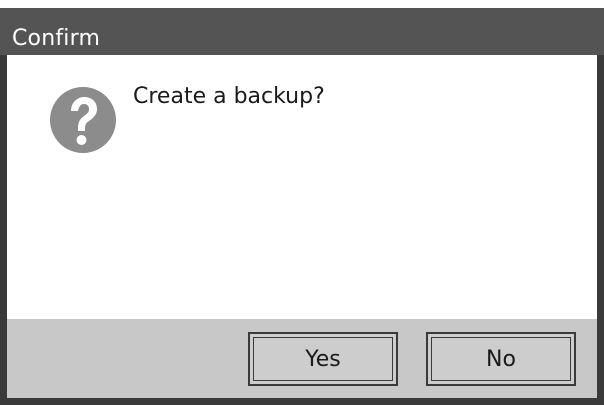 This screenshot has height=405, width=604. I want to click on question-icon, so click(83, 120).